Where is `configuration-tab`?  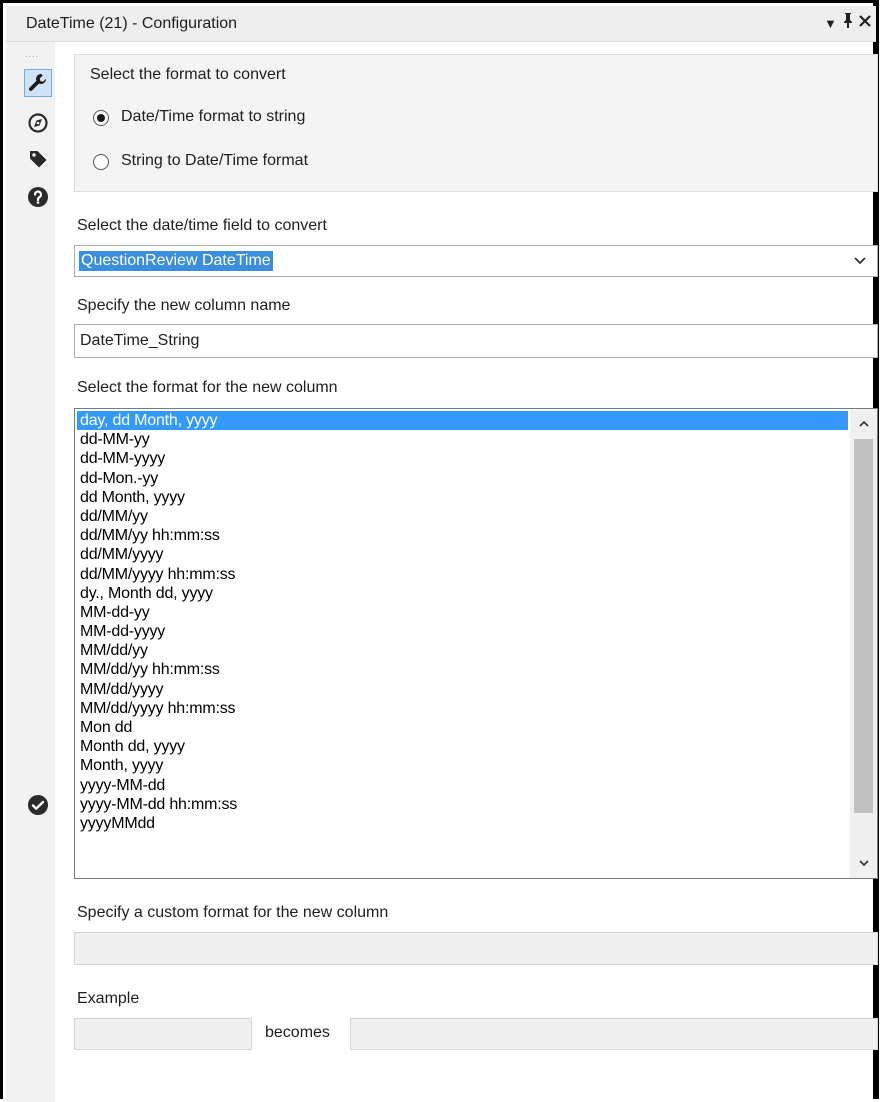
configuration-tab is located at coordinates (38, 83).